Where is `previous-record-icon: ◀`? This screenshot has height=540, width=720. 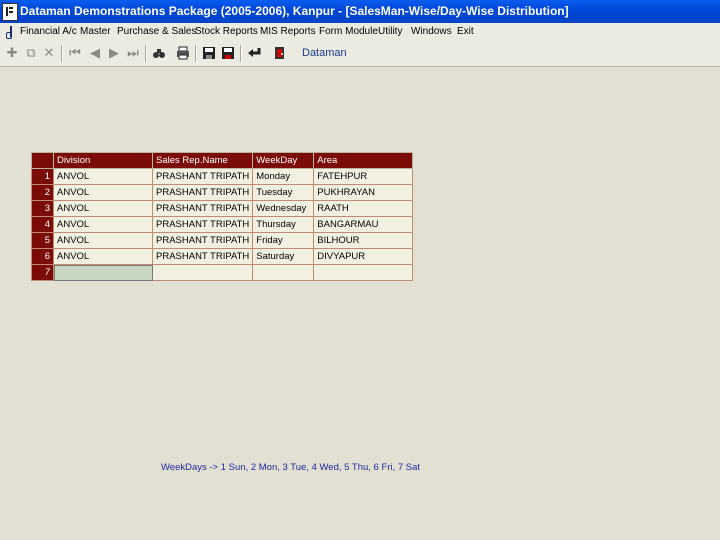
previous-record-icon: ◀ is located at coordinates (95, 53).